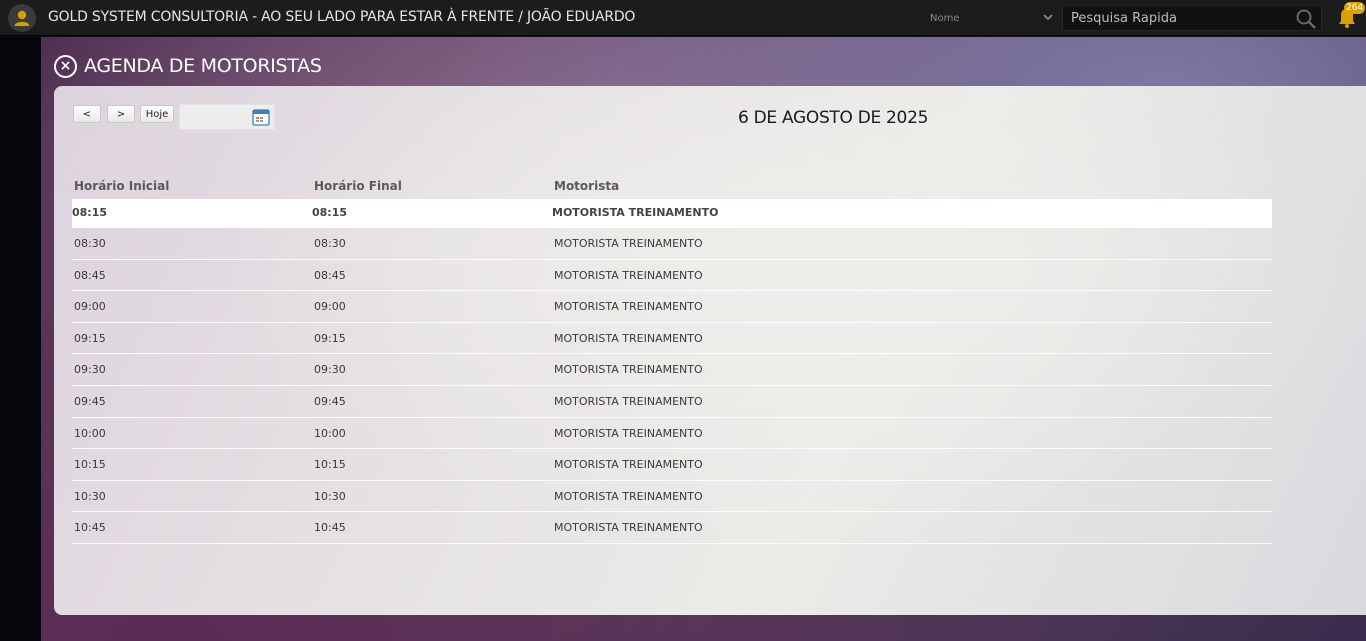 Image resolution: width=1366 pixels, height=641 pixels. Describe the element at coordinates (90, 496) in the screenshot. I see `start-time-cell: 10:30` at that location.